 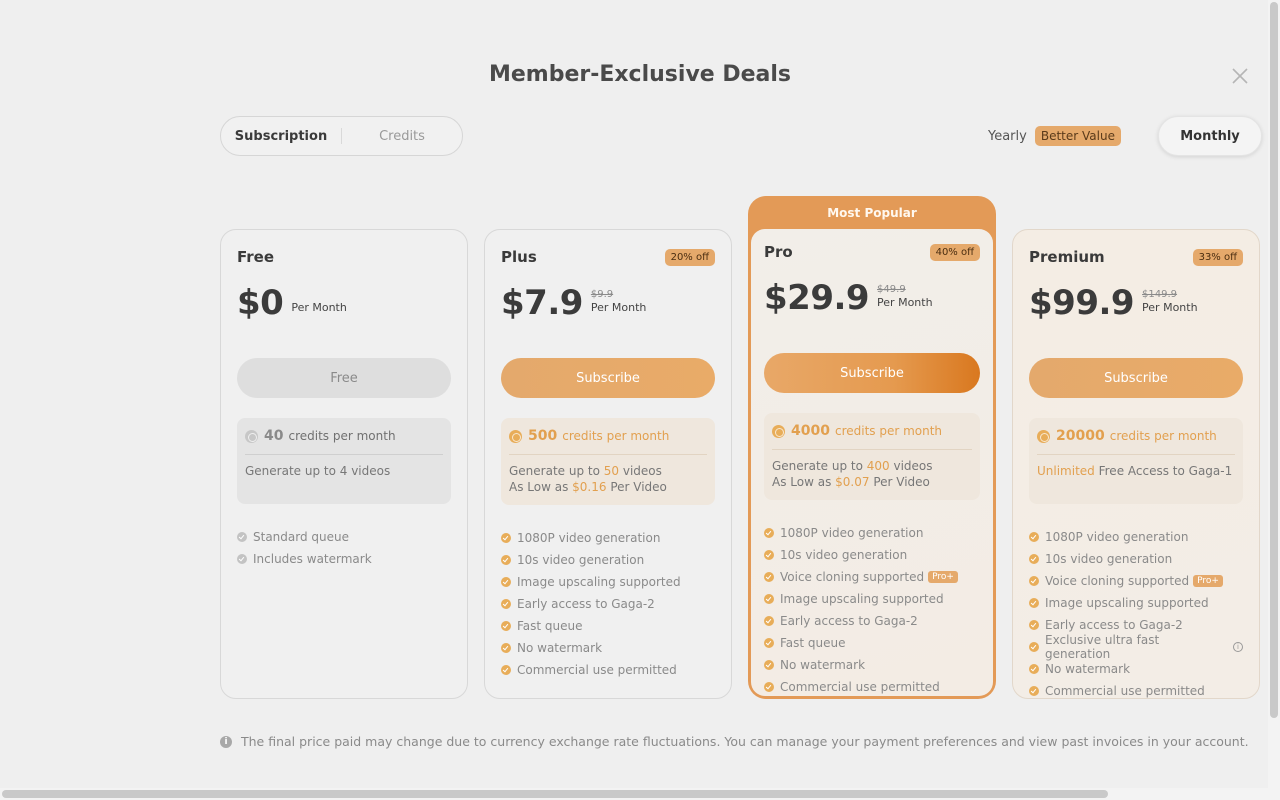 I want to click on feature-item: Image upscaling supported, so click(x=608, y=582).